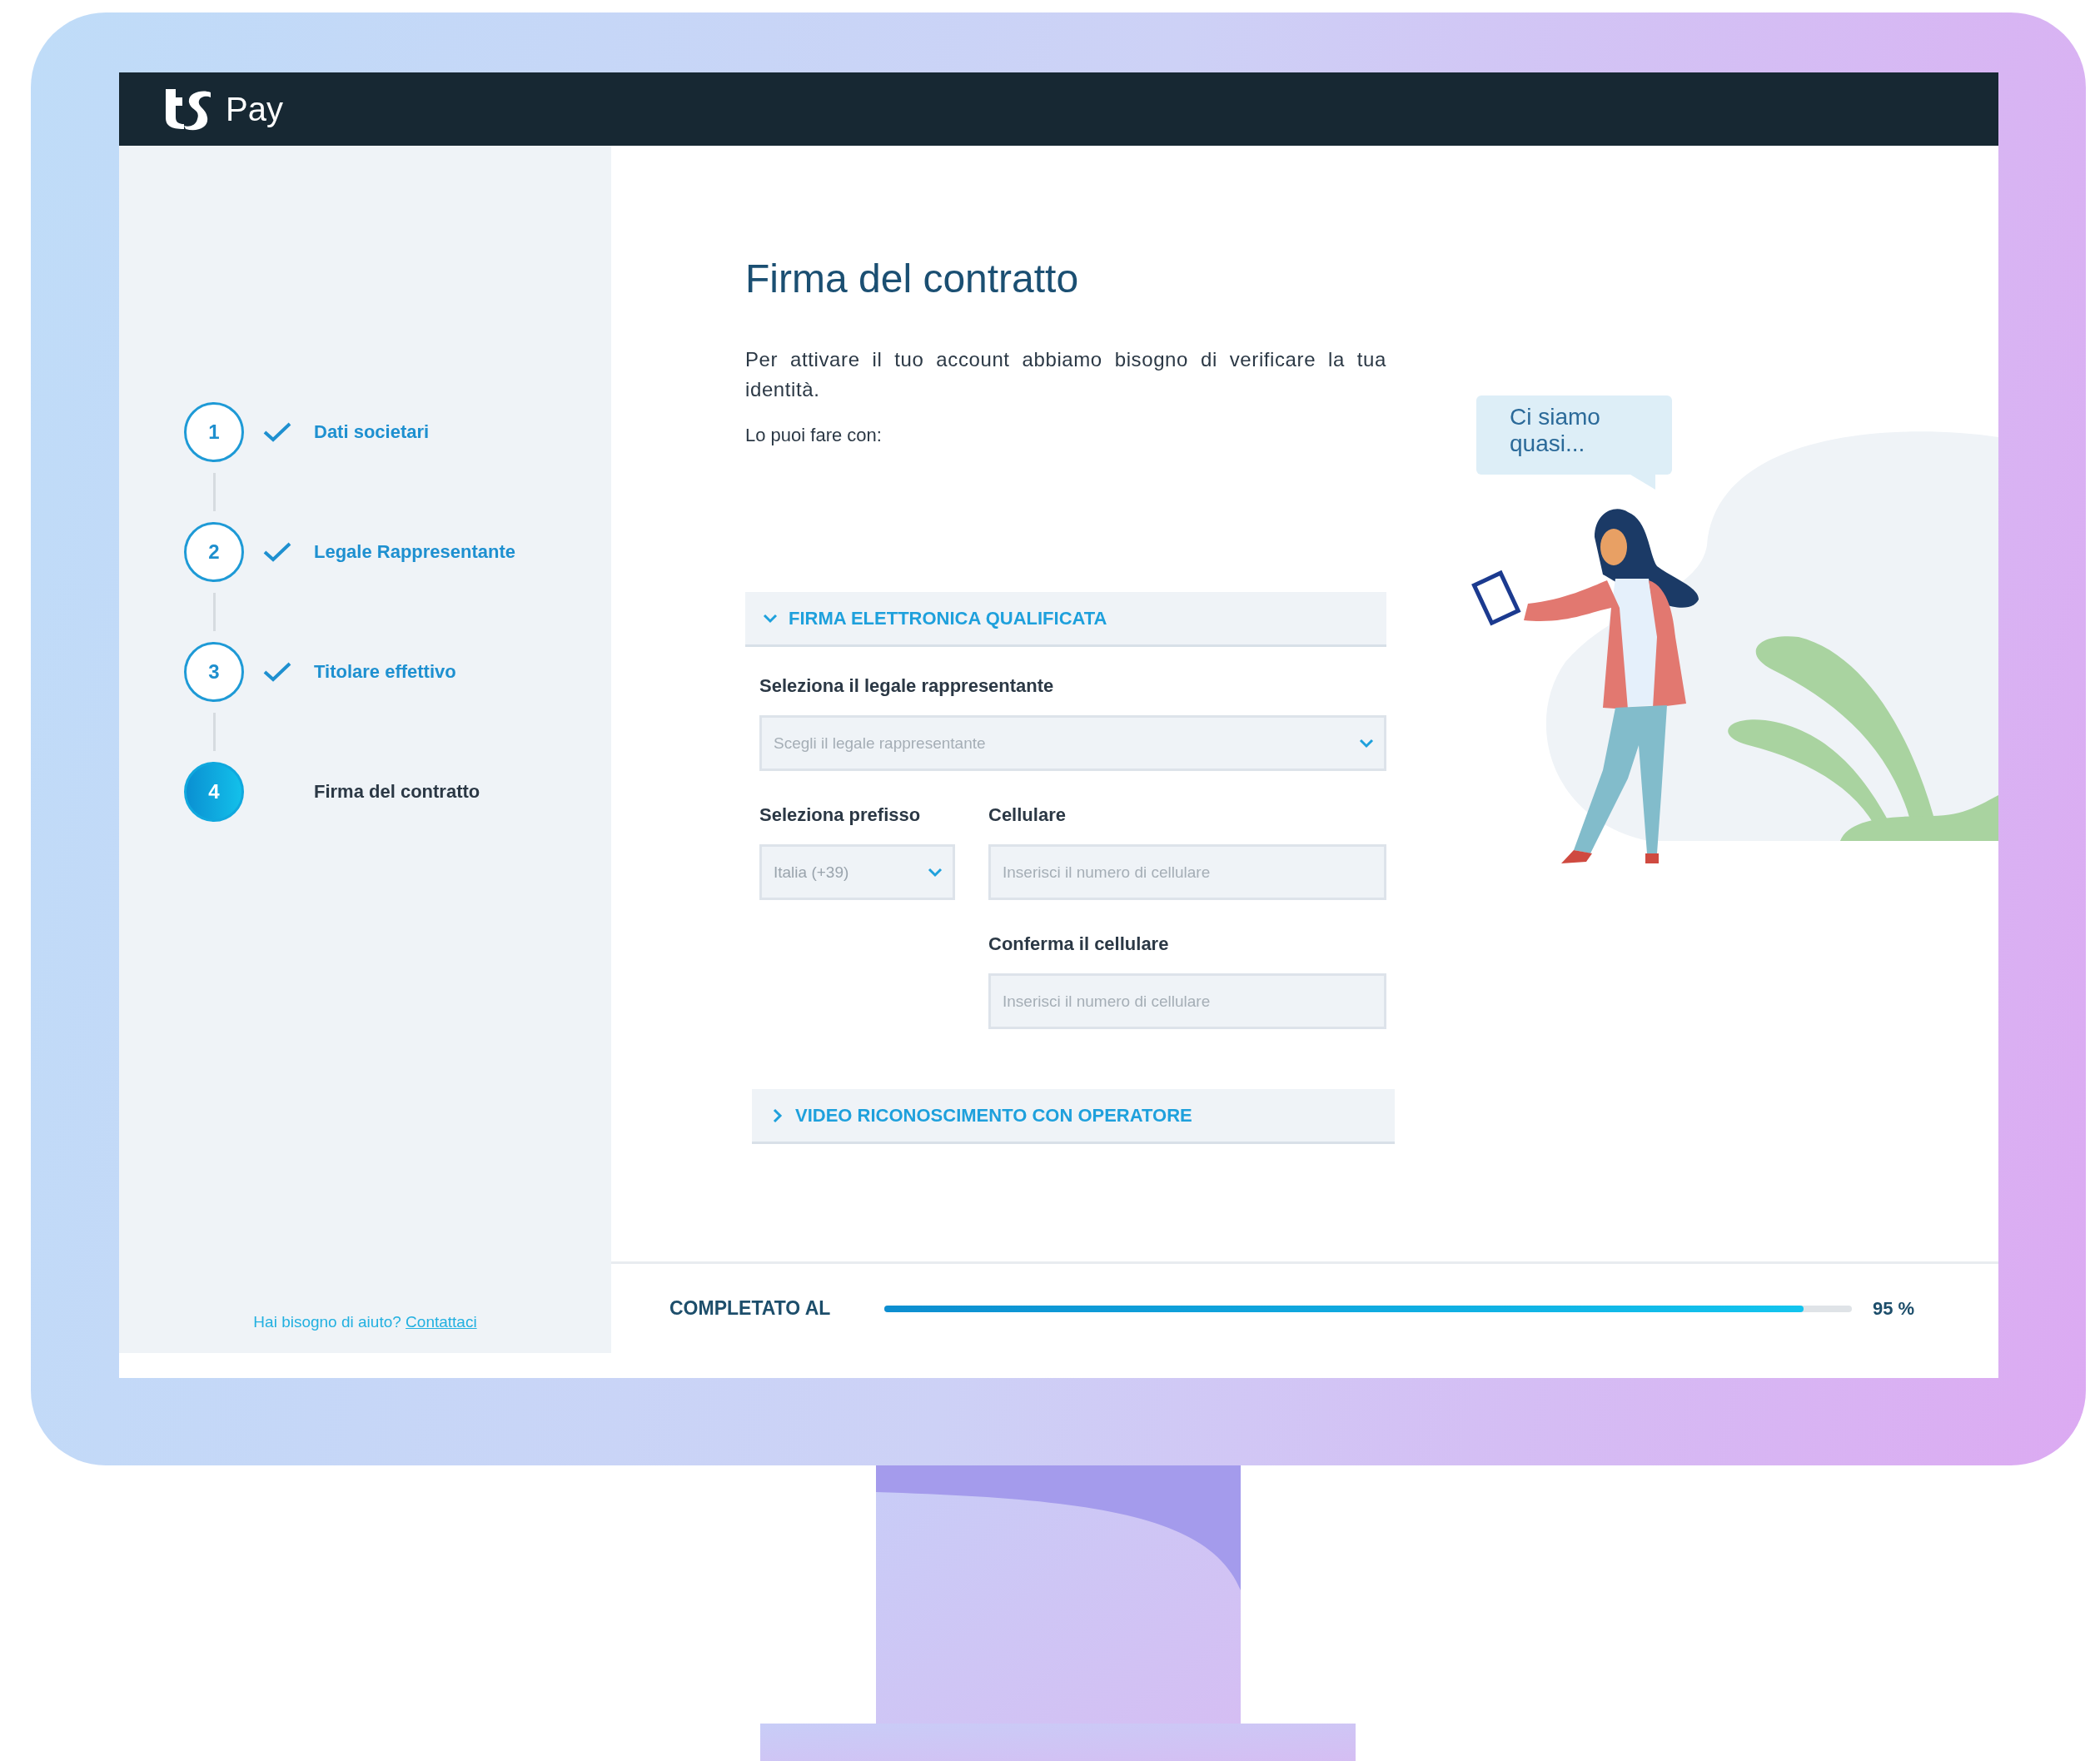  Describe the element at coordinates (857, 872) in the screenshot. I see `dropdown-field: Italia (+39)` at that location.